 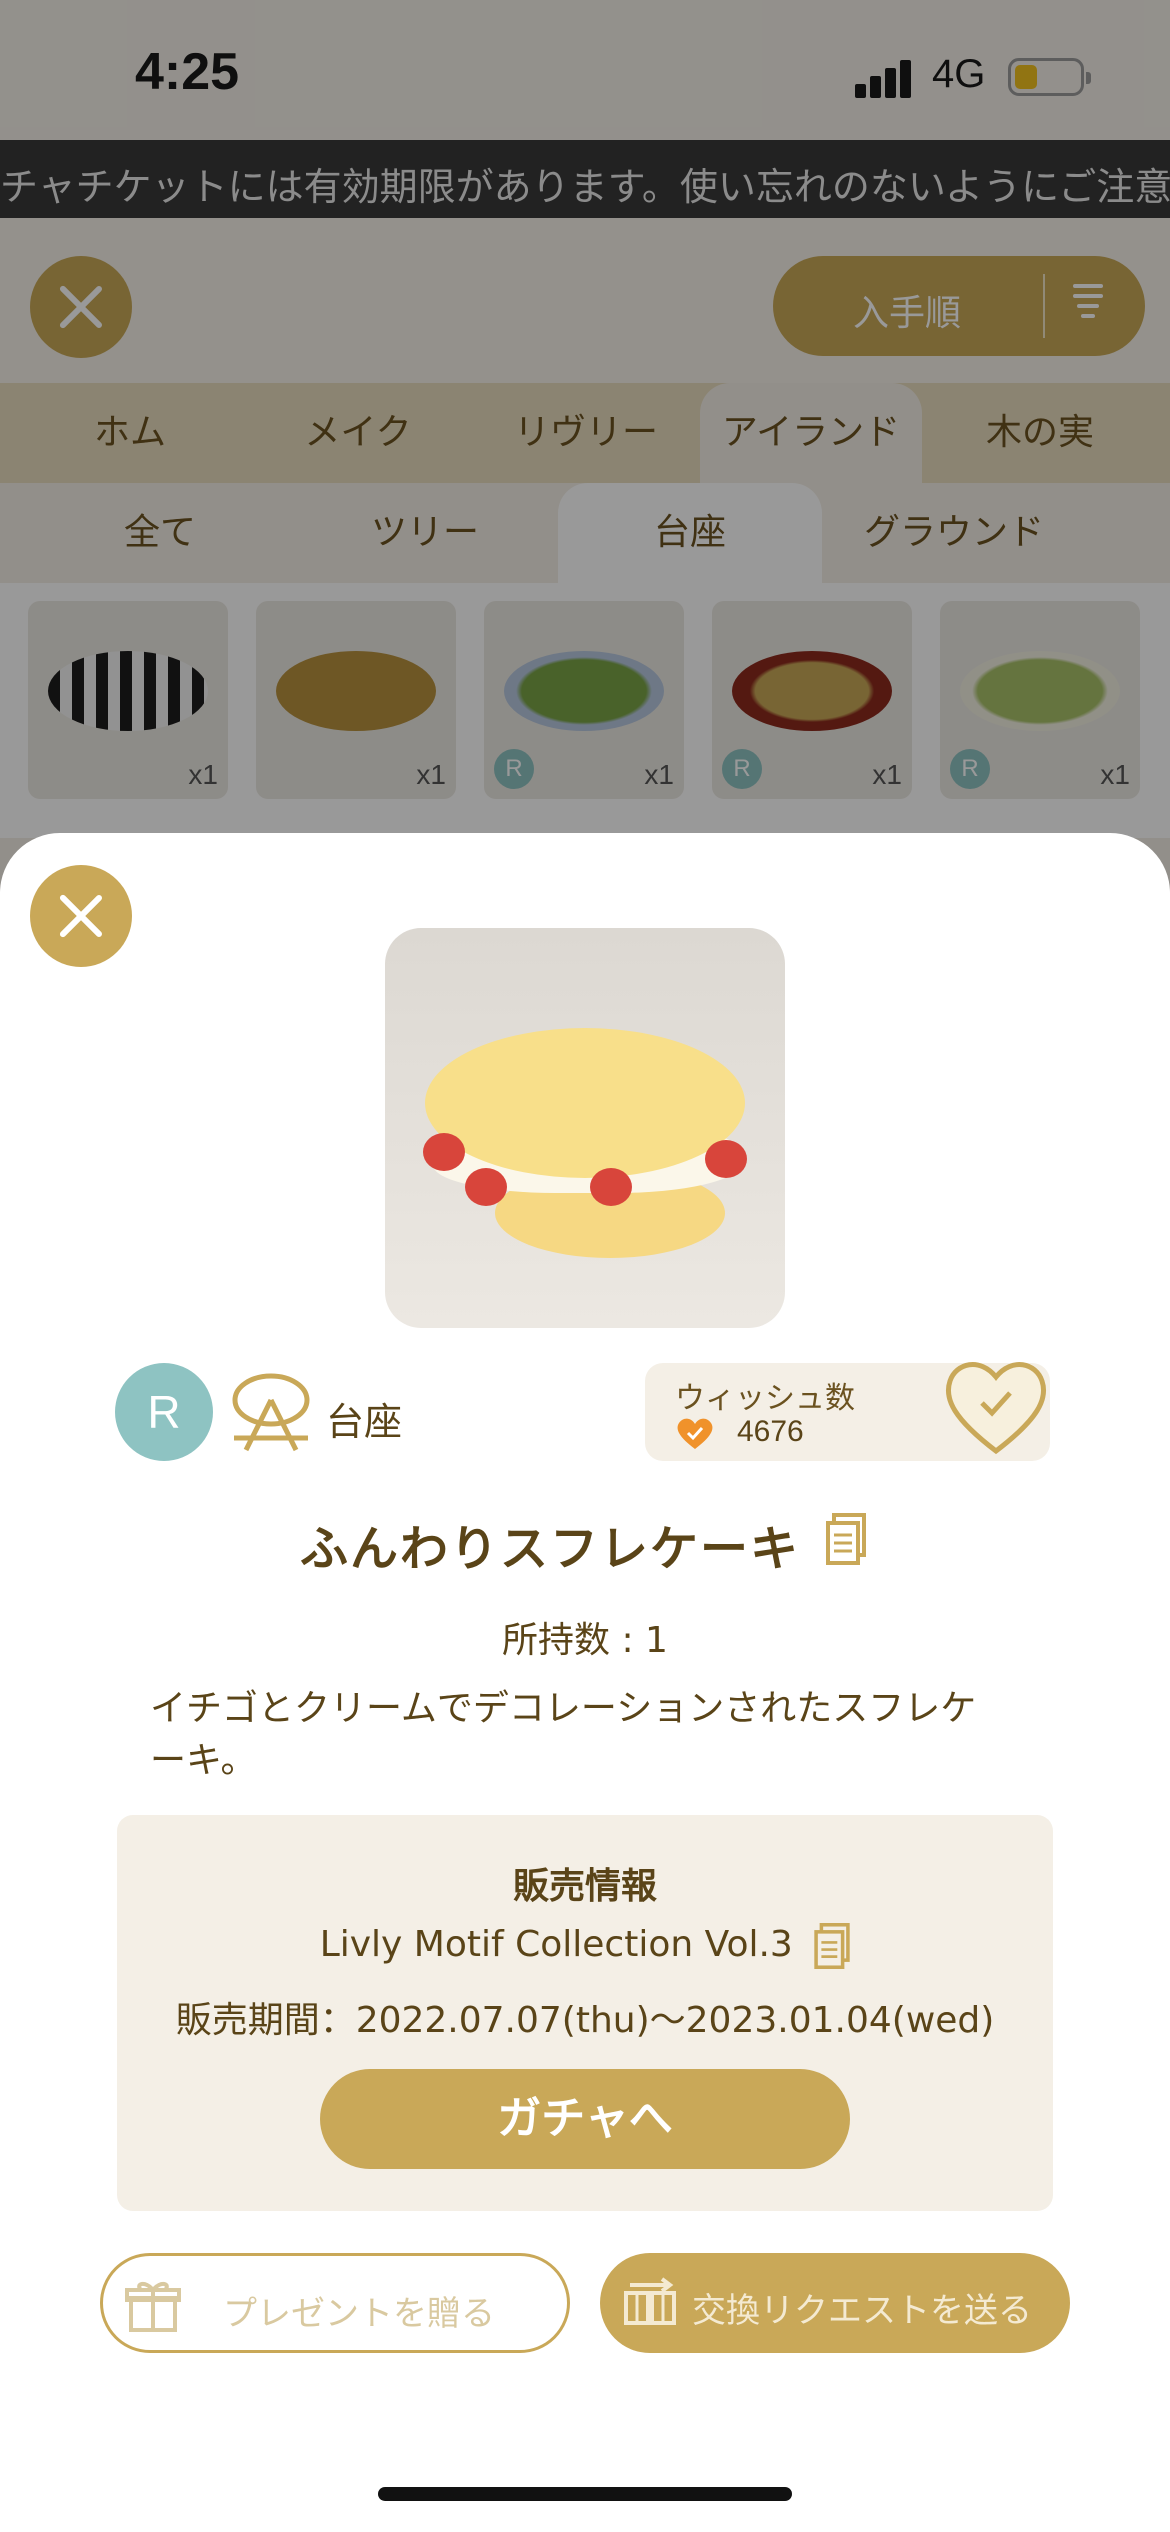 I want to click on wish-count: 4676, so click(x=770, y=1431).